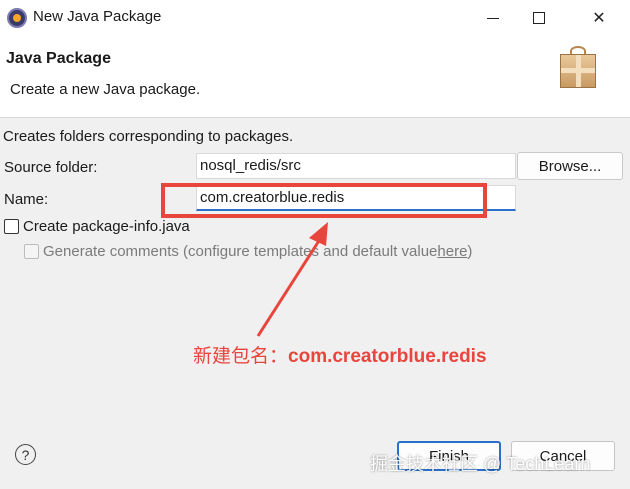 The image size is (630, 489). I want to click on close-icon: ✕, so click(599, 18).